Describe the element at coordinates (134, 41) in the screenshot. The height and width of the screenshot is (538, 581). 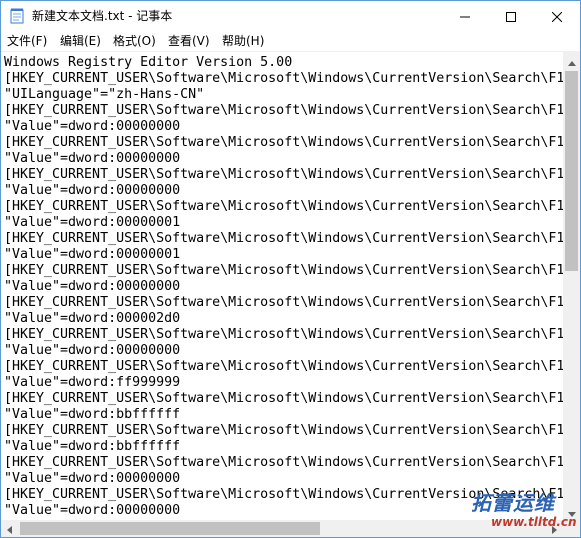
I see `menu-format: 格式(O)` at that location.